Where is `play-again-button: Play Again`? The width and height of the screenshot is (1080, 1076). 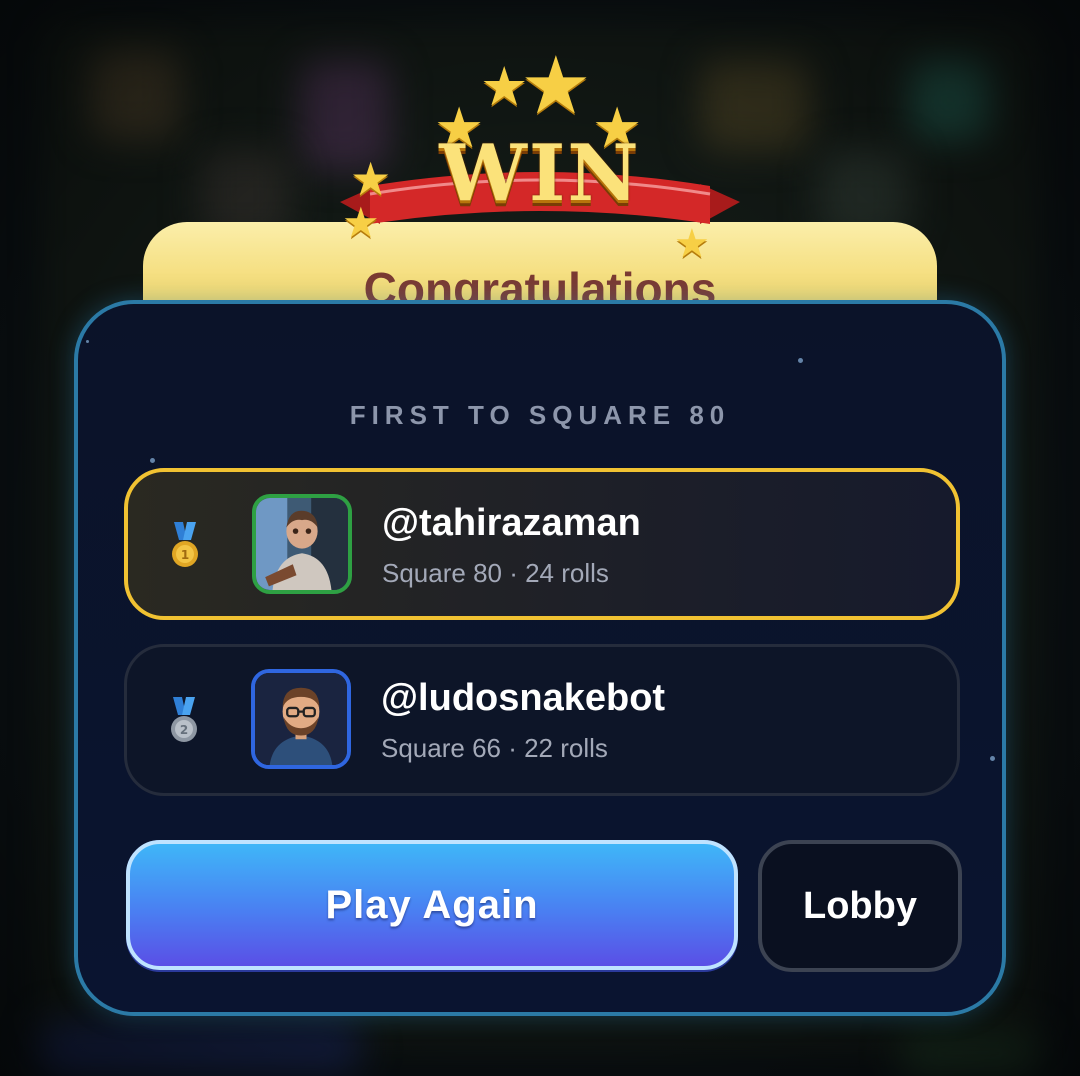
play-again-button: Play Again is located at coordinates (432, 906).